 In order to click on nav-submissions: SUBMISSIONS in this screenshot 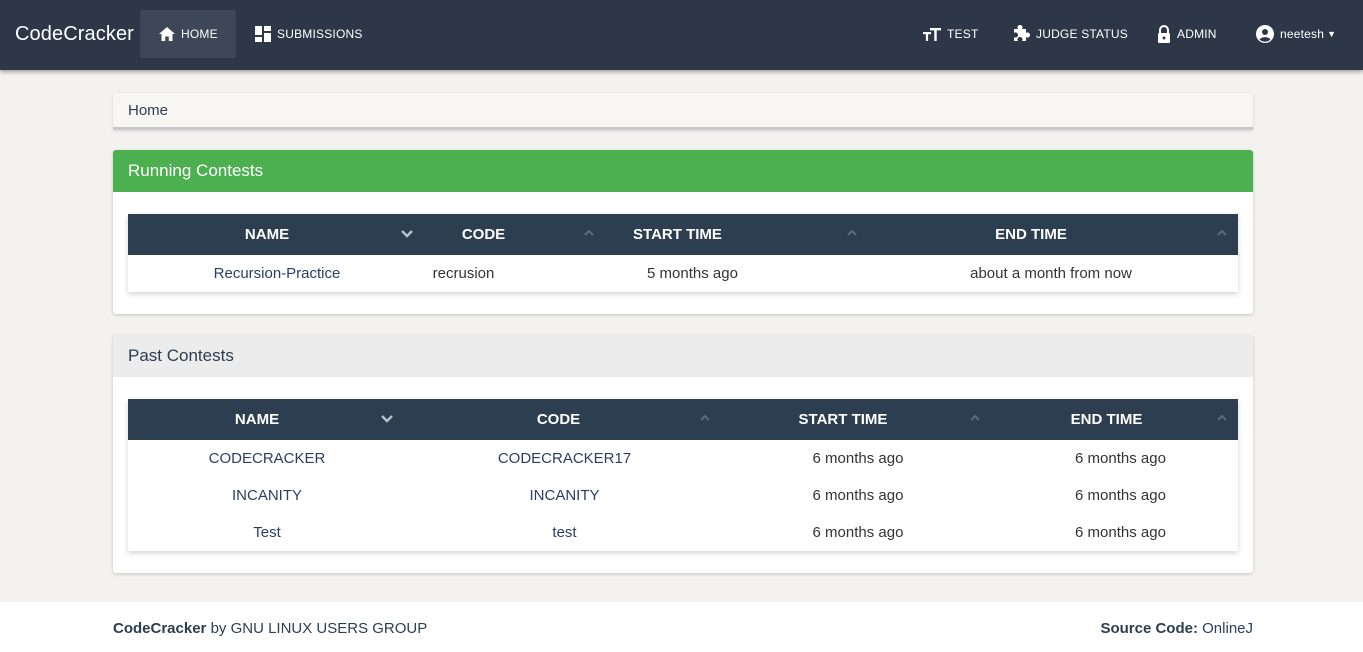, I will do `click(309, 34)`.